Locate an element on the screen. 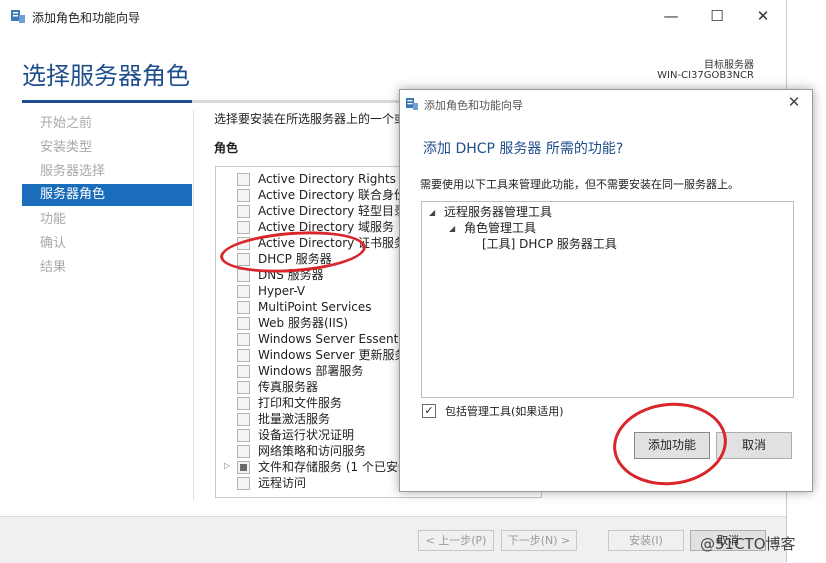  tree-node: 远程服务器管理工具 is located at coordinates (498, 212).